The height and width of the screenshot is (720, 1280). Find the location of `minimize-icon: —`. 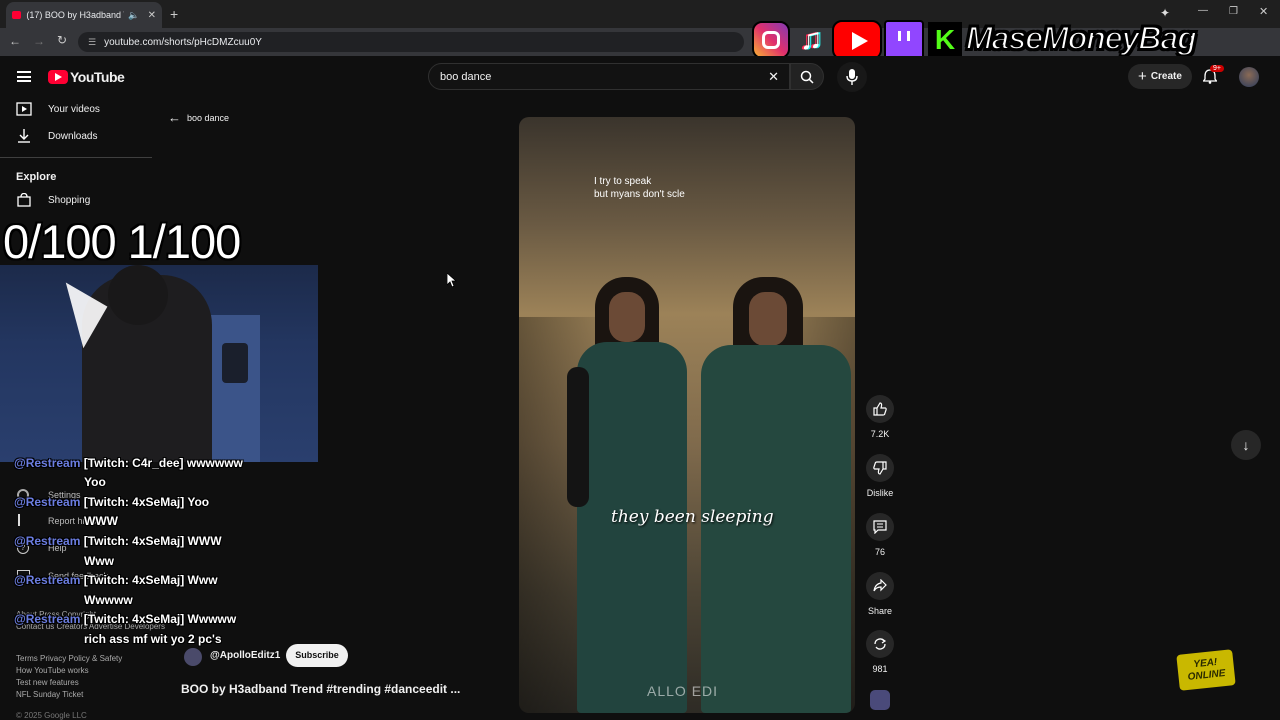

minimize-icon: — is located at coordinates (1203, 10).